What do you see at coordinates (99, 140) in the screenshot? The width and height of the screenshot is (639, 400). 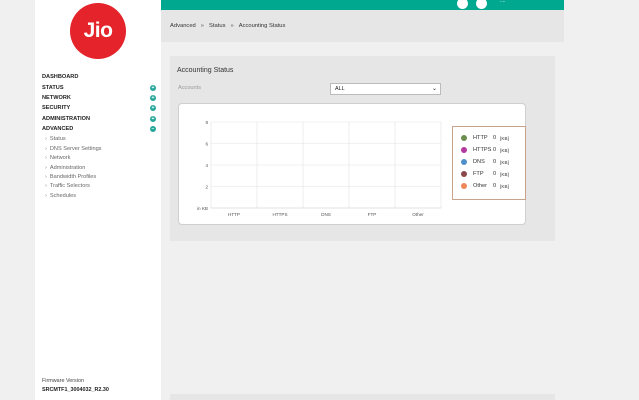 I see `subnav-status: › Status` at bounding box center [99, 140].